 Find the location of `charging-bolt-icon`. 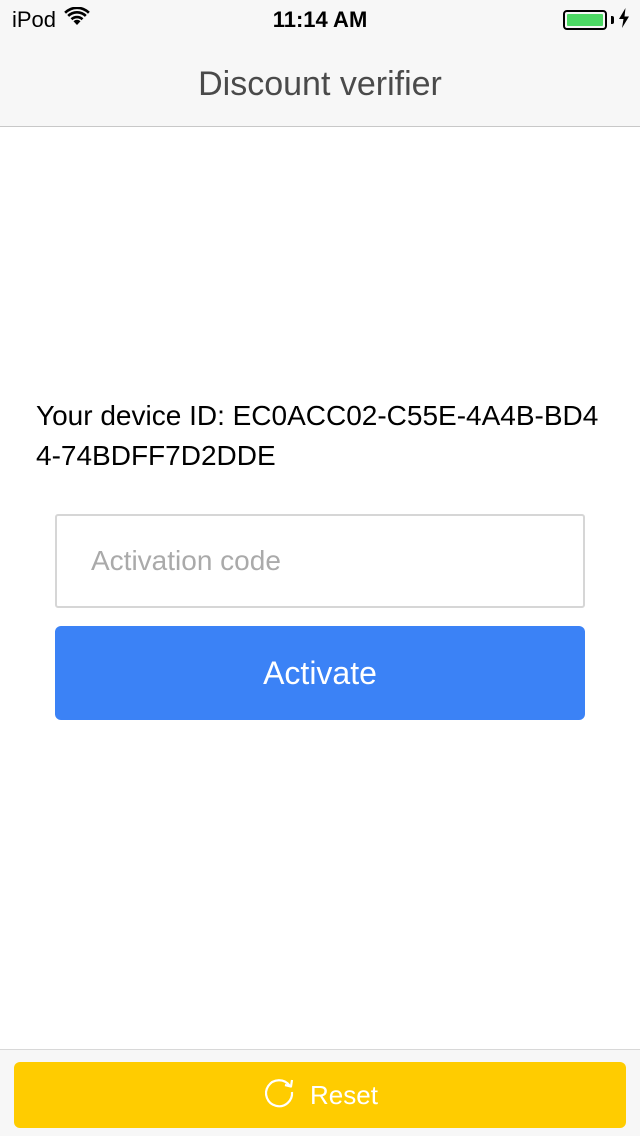

charging-bolt-icon is located at coordinates (624, 20).